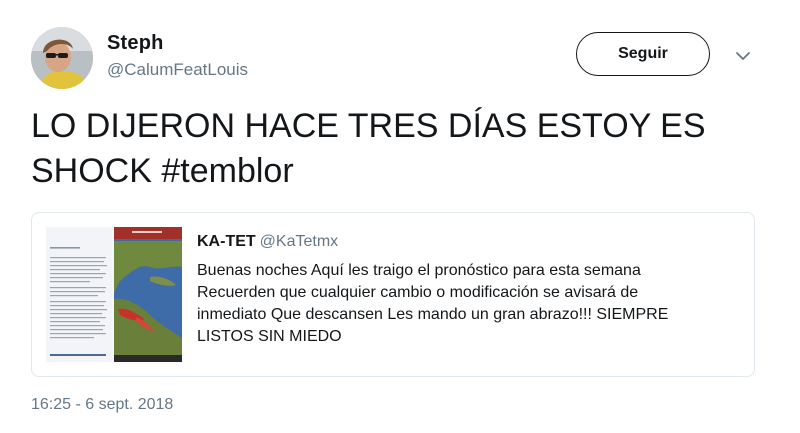 This screenshot has height=433, width=800. I want to click on avatar-image, so click(62, 58).